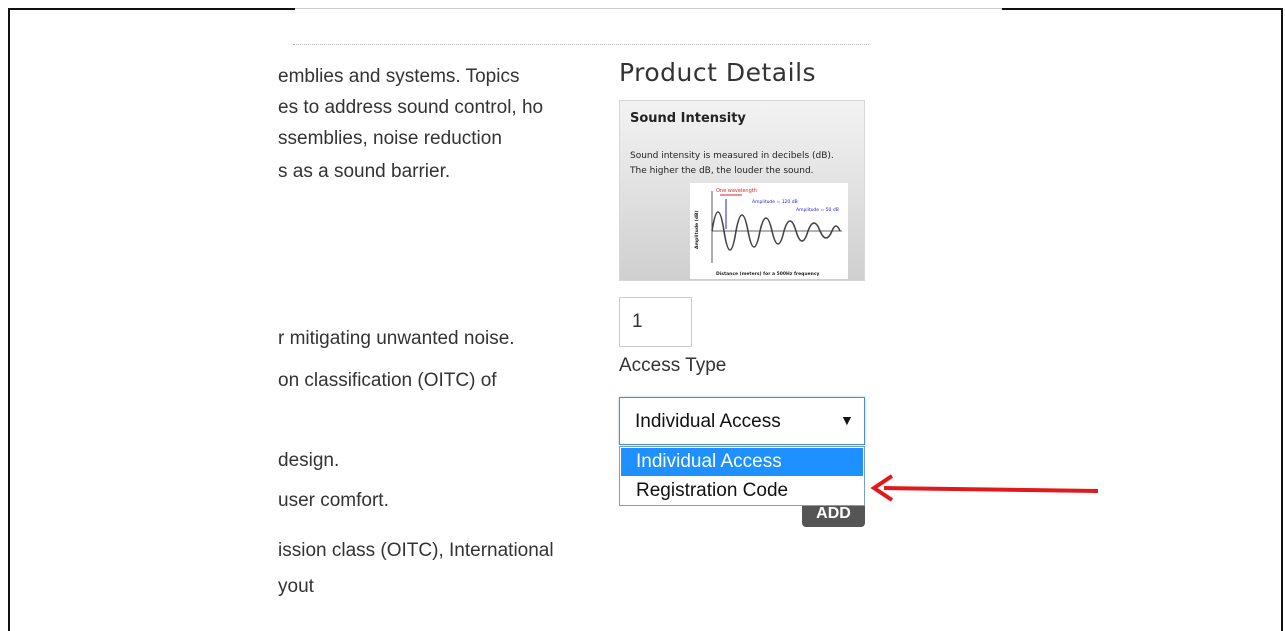 This screenshot has width=1285, height=631. I want to click on description-line: es to address sound control, ho, so click(411, 107).